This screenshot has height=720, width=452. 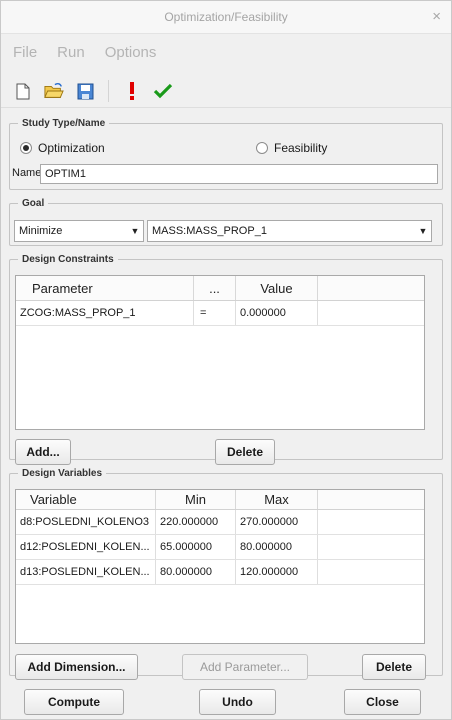 I want to click on menu-file: File, so click(x=25, y=54).